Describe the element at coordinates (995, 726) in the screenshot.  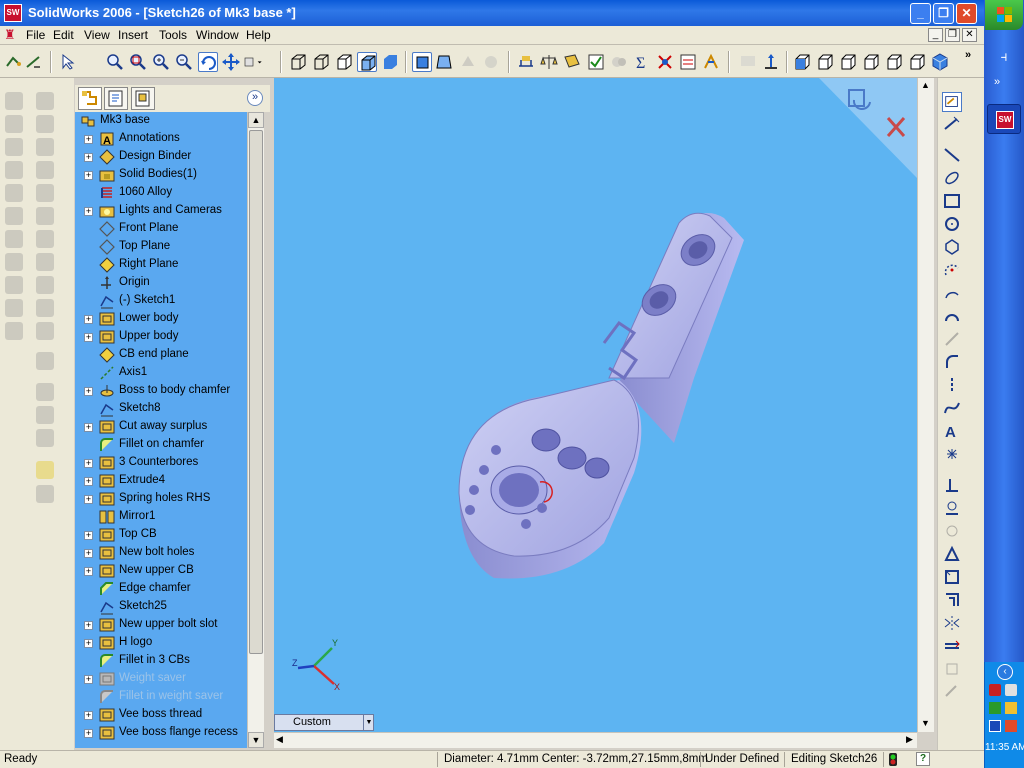
I see `tray-monitor-icon` at that location.